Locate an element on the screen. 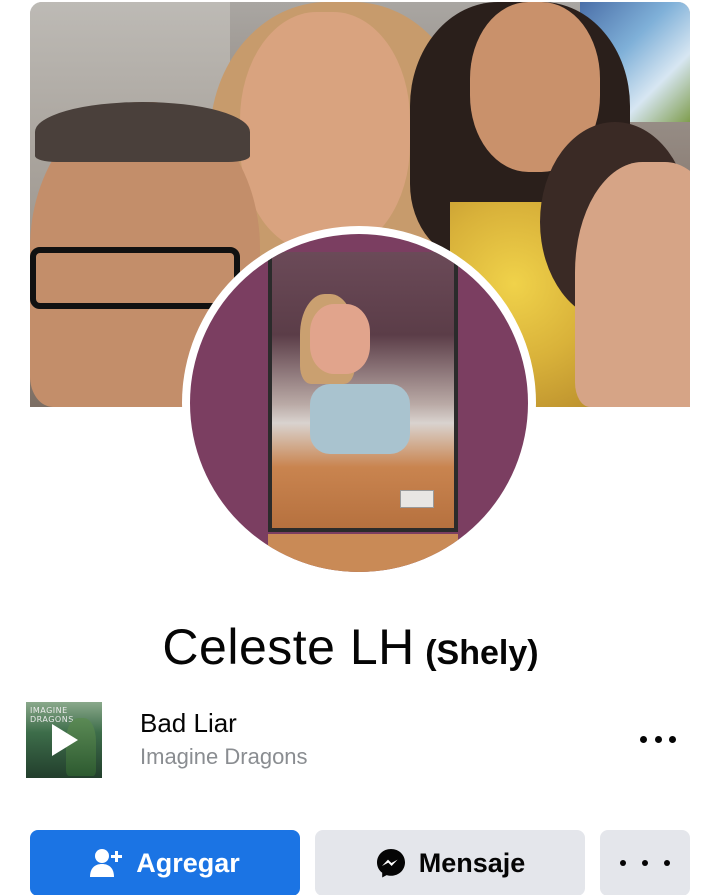 The image size is (701, 895). song-more-button is located at coordinates (658, 739).